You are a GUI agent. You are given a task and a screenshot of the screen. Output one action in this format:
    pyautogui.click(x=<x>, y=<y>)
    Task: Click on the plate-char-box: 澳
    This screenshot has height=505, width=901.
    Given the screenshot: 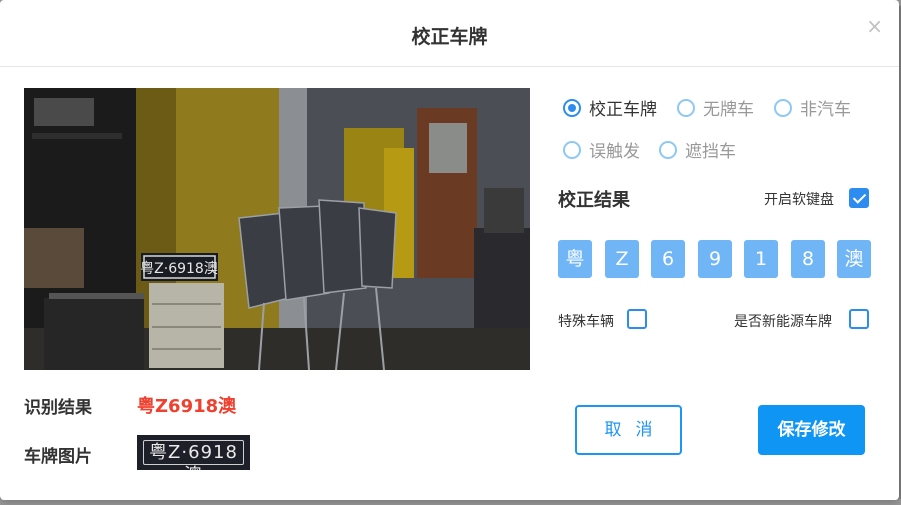 What is the action you would take?
    pyautogui.click(x=854, y=259)
    